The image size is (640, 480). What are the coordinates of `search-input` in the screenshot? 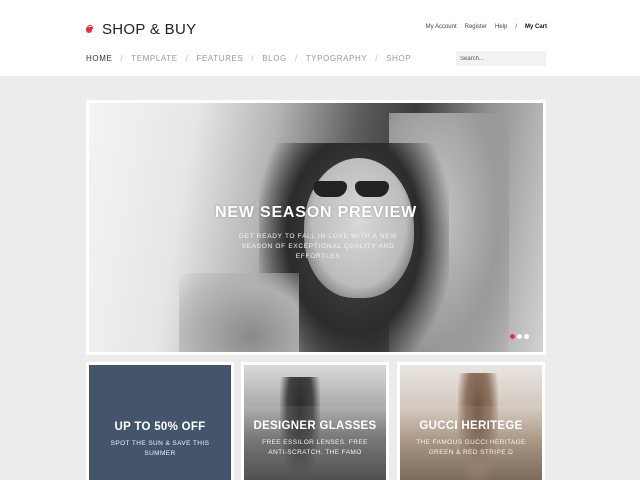 It's located at (501, 58).